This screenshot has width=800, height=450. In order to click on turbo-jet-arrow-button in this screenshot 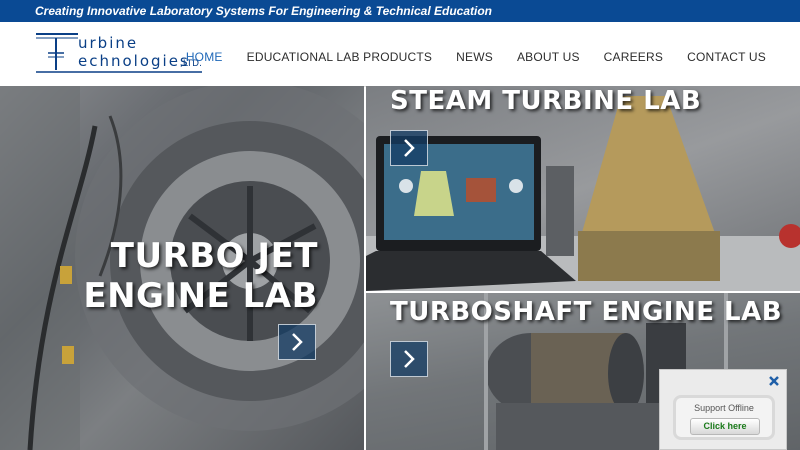, I will do `click(297, 342)`.